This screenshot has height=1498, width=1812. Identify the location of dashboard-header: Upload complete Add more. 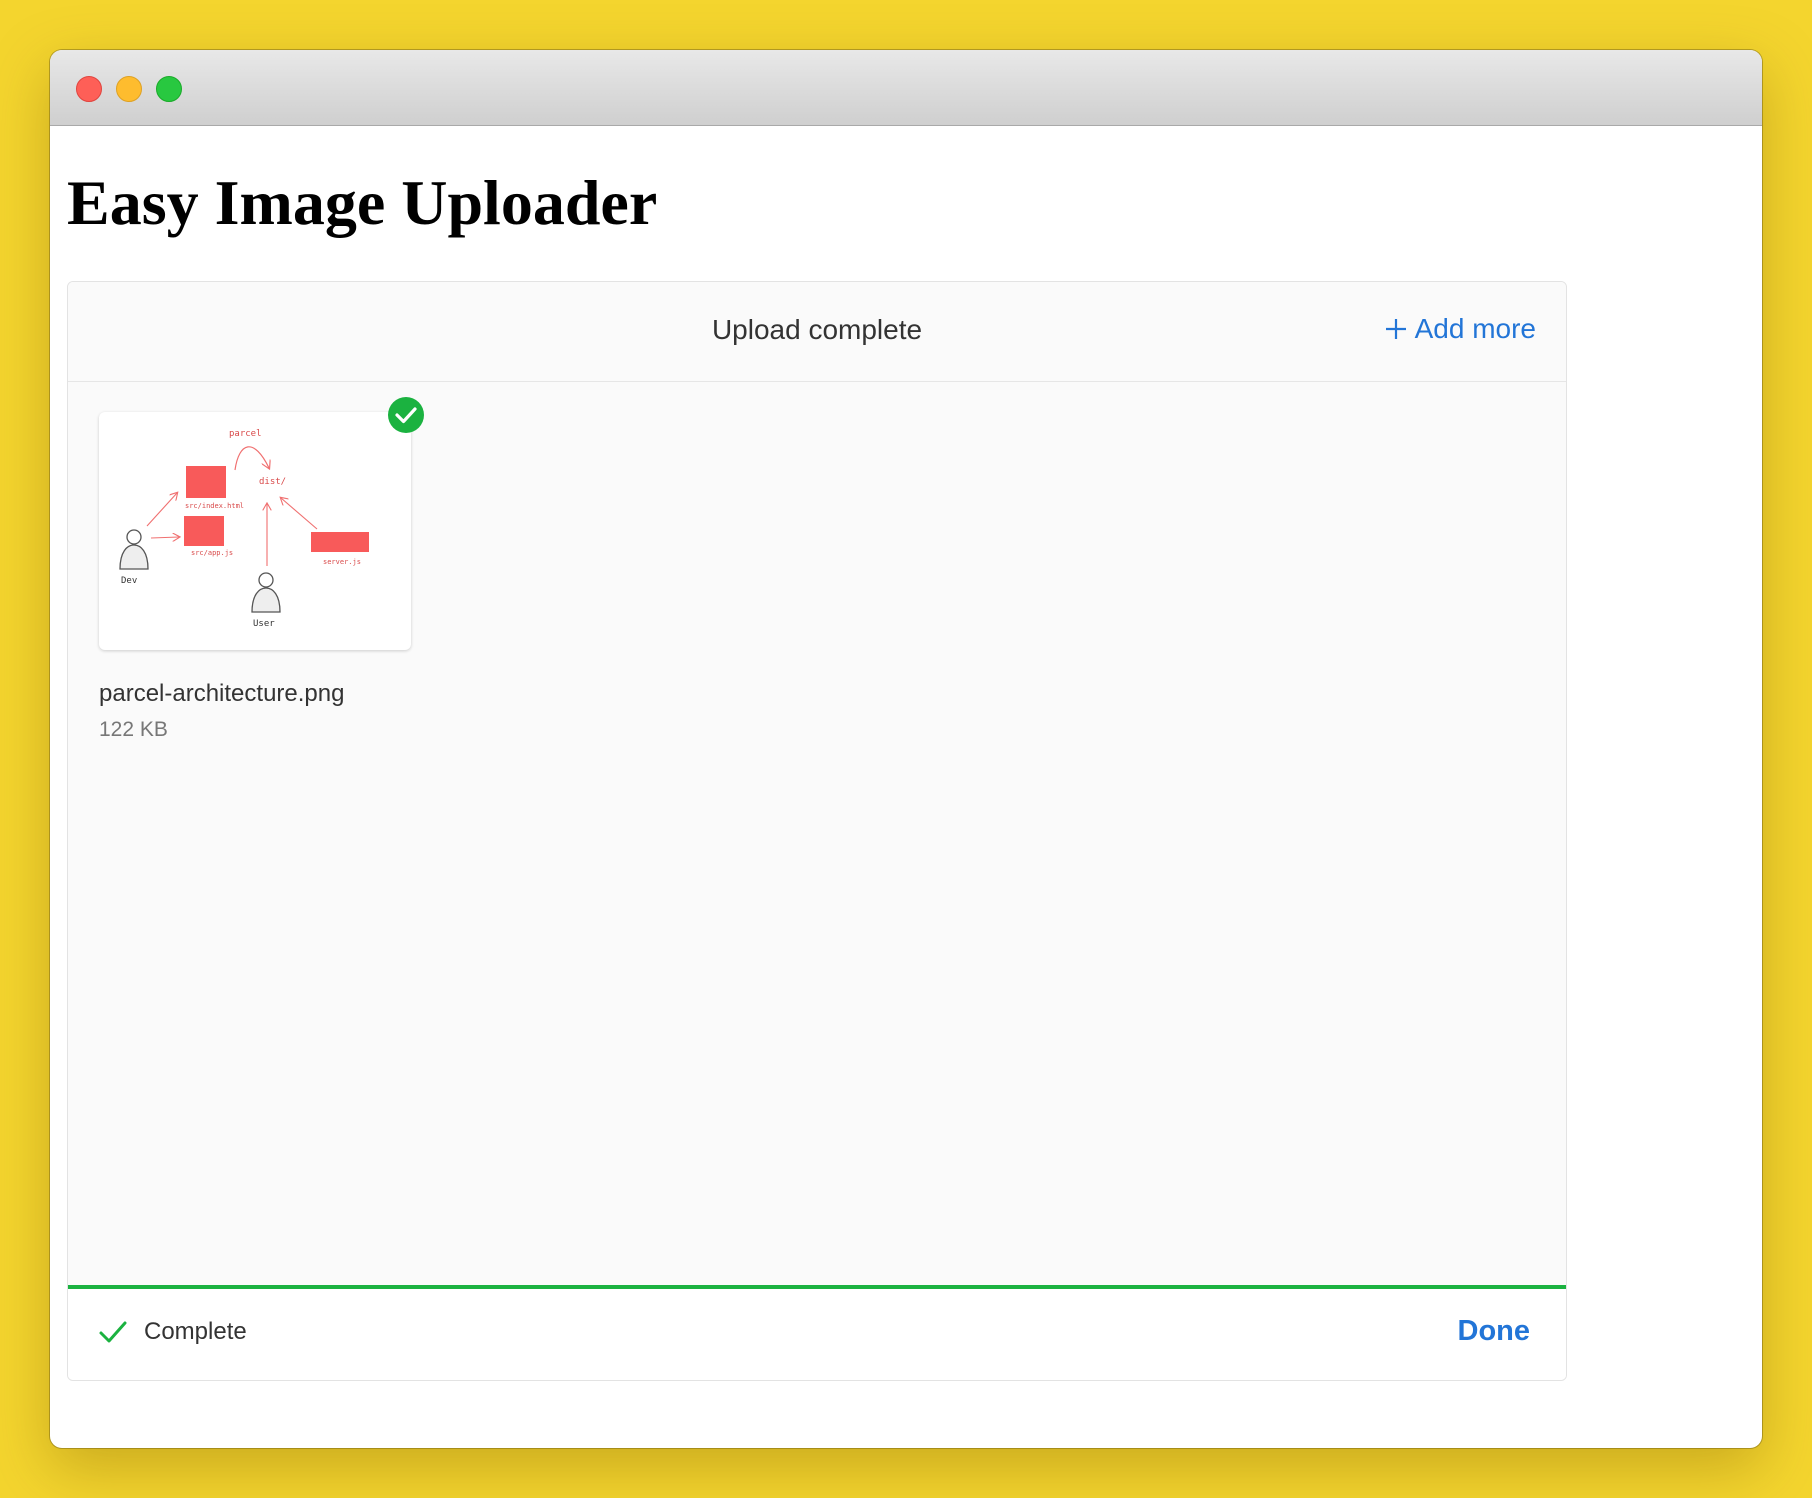
(817, 332).